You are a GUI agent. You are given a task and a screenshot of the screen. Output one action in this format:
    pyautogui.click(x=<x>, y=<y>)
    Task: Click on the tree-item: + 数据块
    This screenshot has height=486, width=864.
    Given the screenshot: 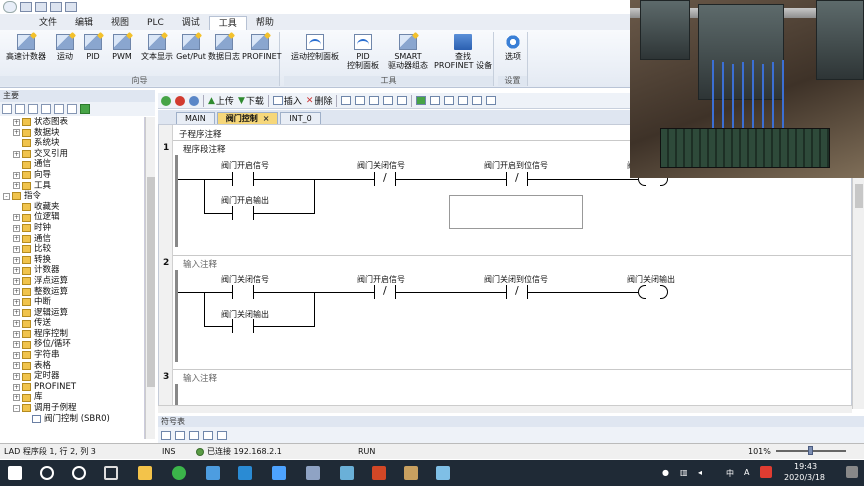 What is the action you would take?
    pyautogui.click(x=72, y=133)
    